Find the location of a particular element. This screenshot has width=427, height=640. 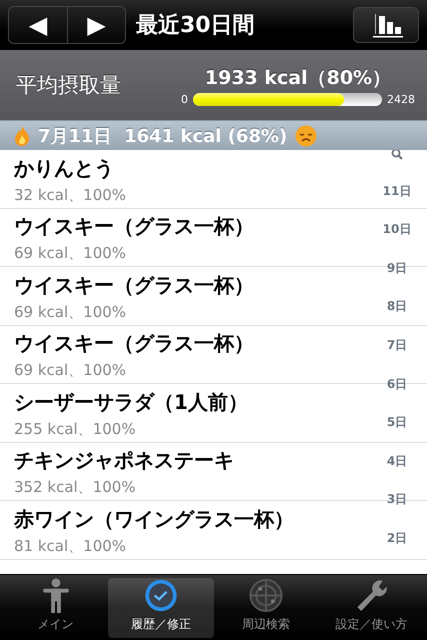

tab: 履歴／修正 is located at coordinates (161, 608).